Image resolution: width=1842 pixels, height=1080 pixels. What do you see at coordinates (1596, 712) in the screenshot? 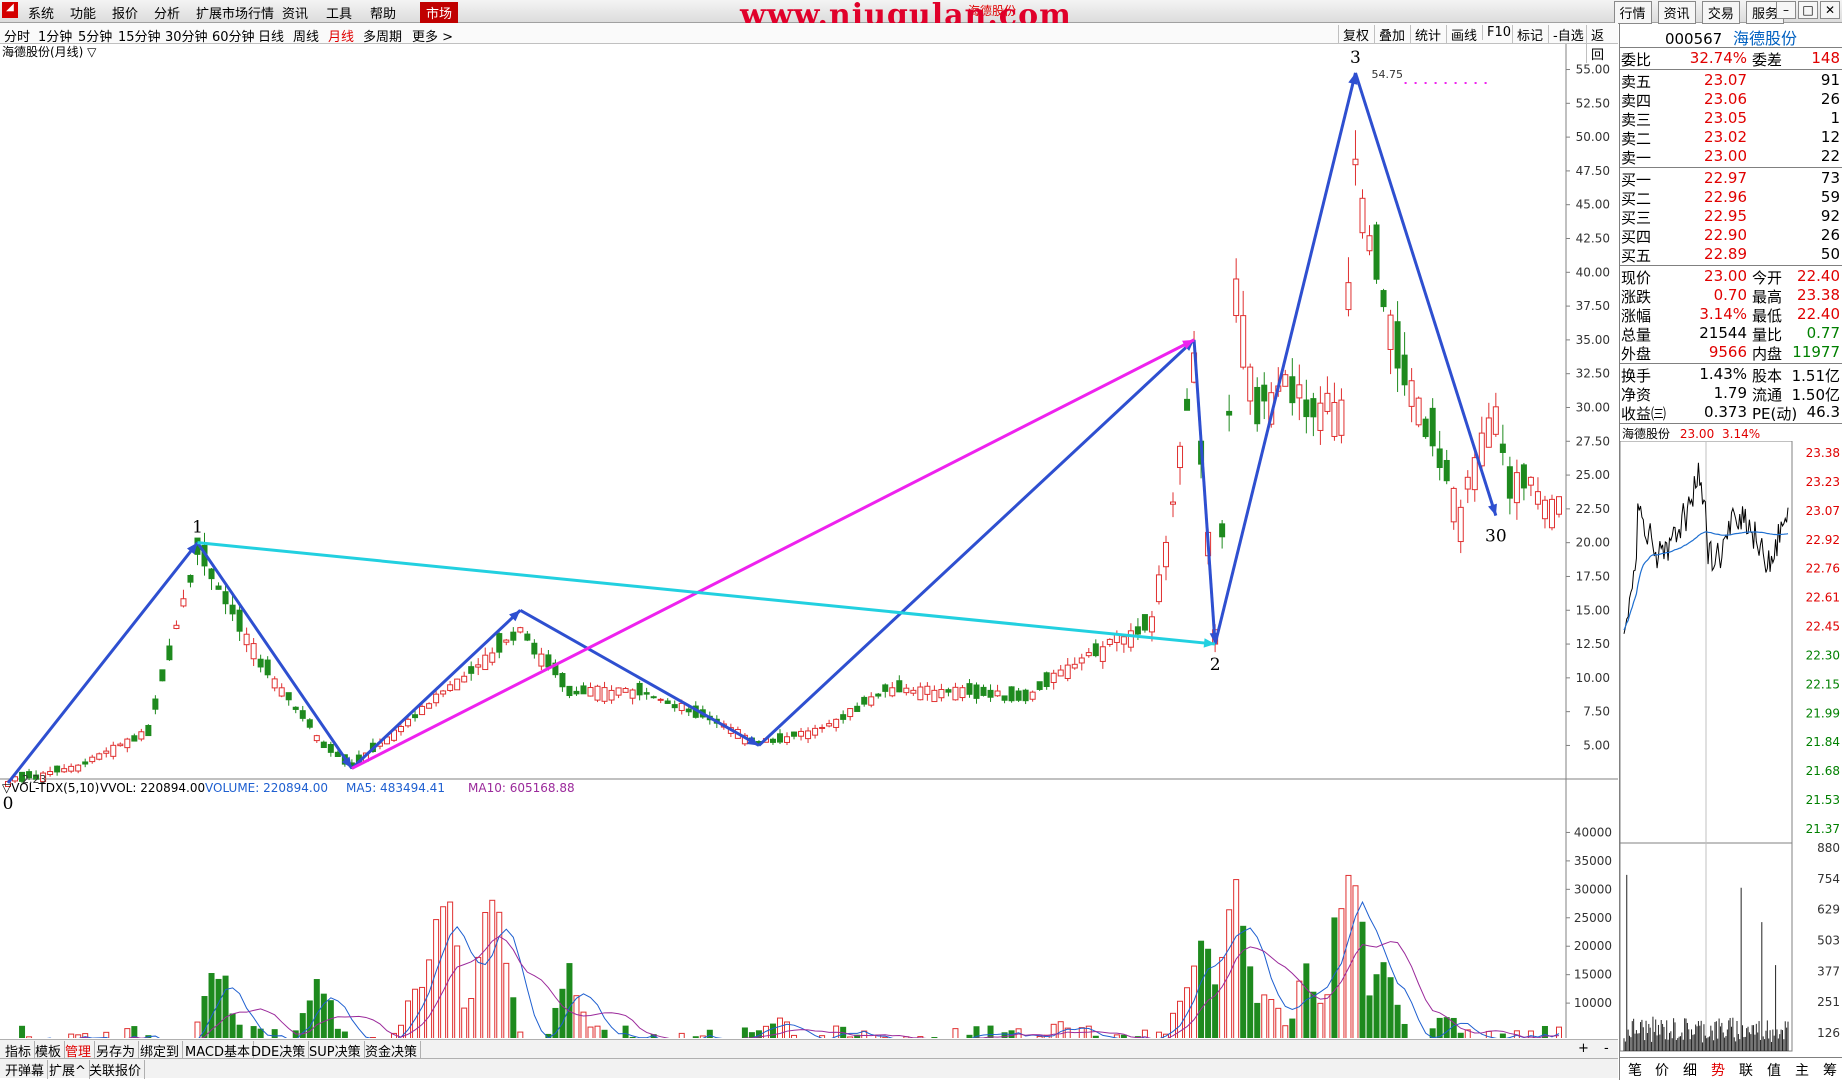
I see `price-tick-label: 7.50` at bounding box center [1596, 712].